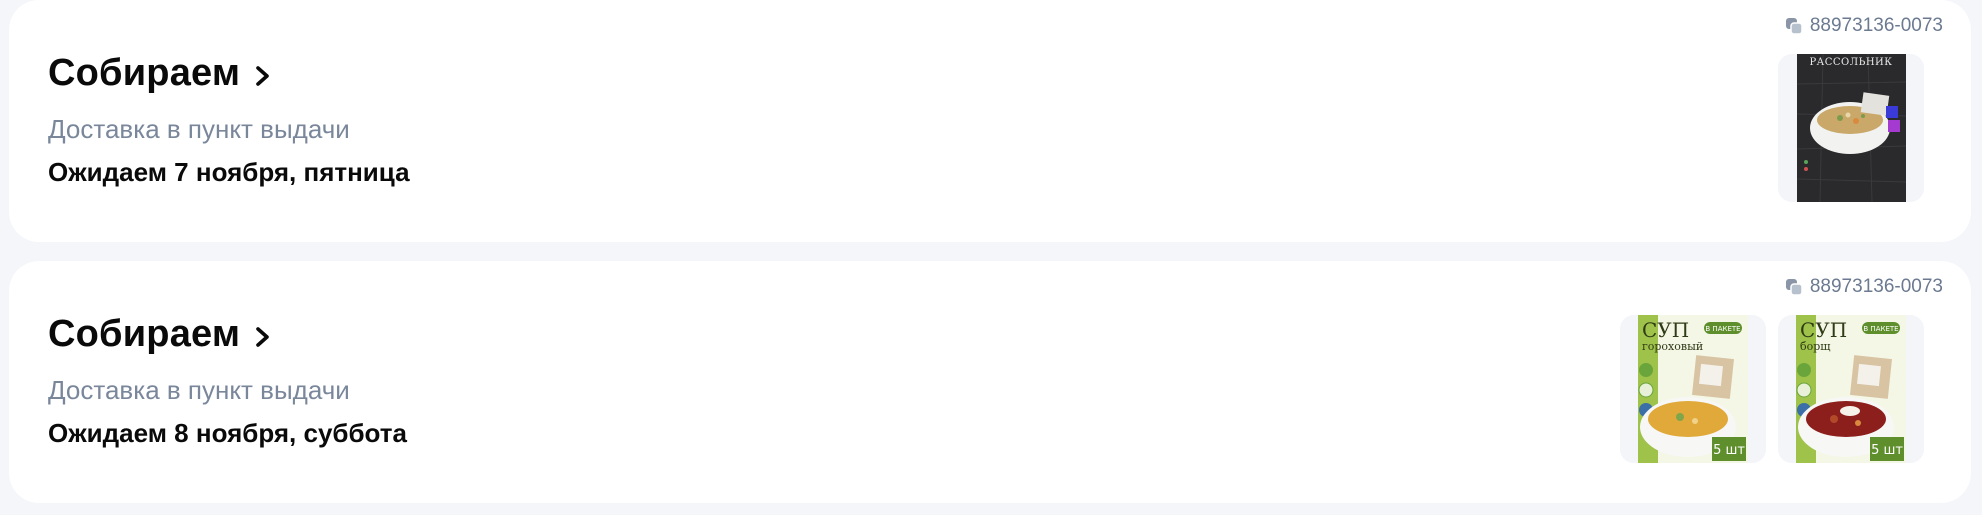  I want to click on rassolnik-product-image: РАССОЛЬНИК, so click(1851, 128).